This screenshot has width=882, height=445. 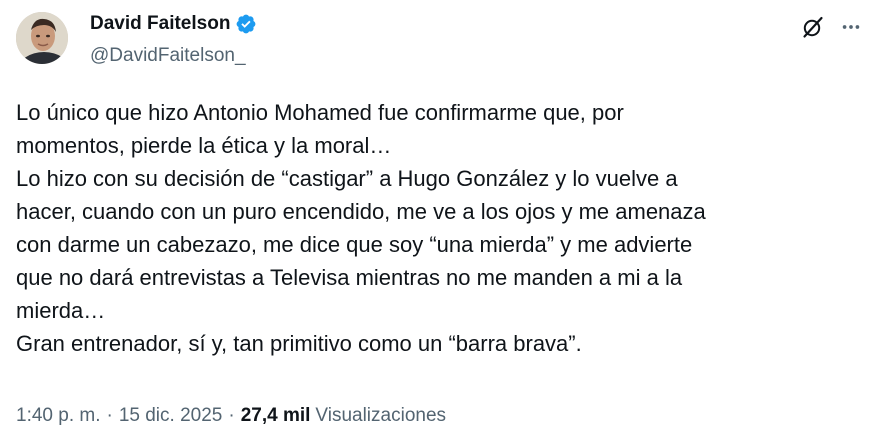 I want to click on grok-button, so click(x=813, y=27).